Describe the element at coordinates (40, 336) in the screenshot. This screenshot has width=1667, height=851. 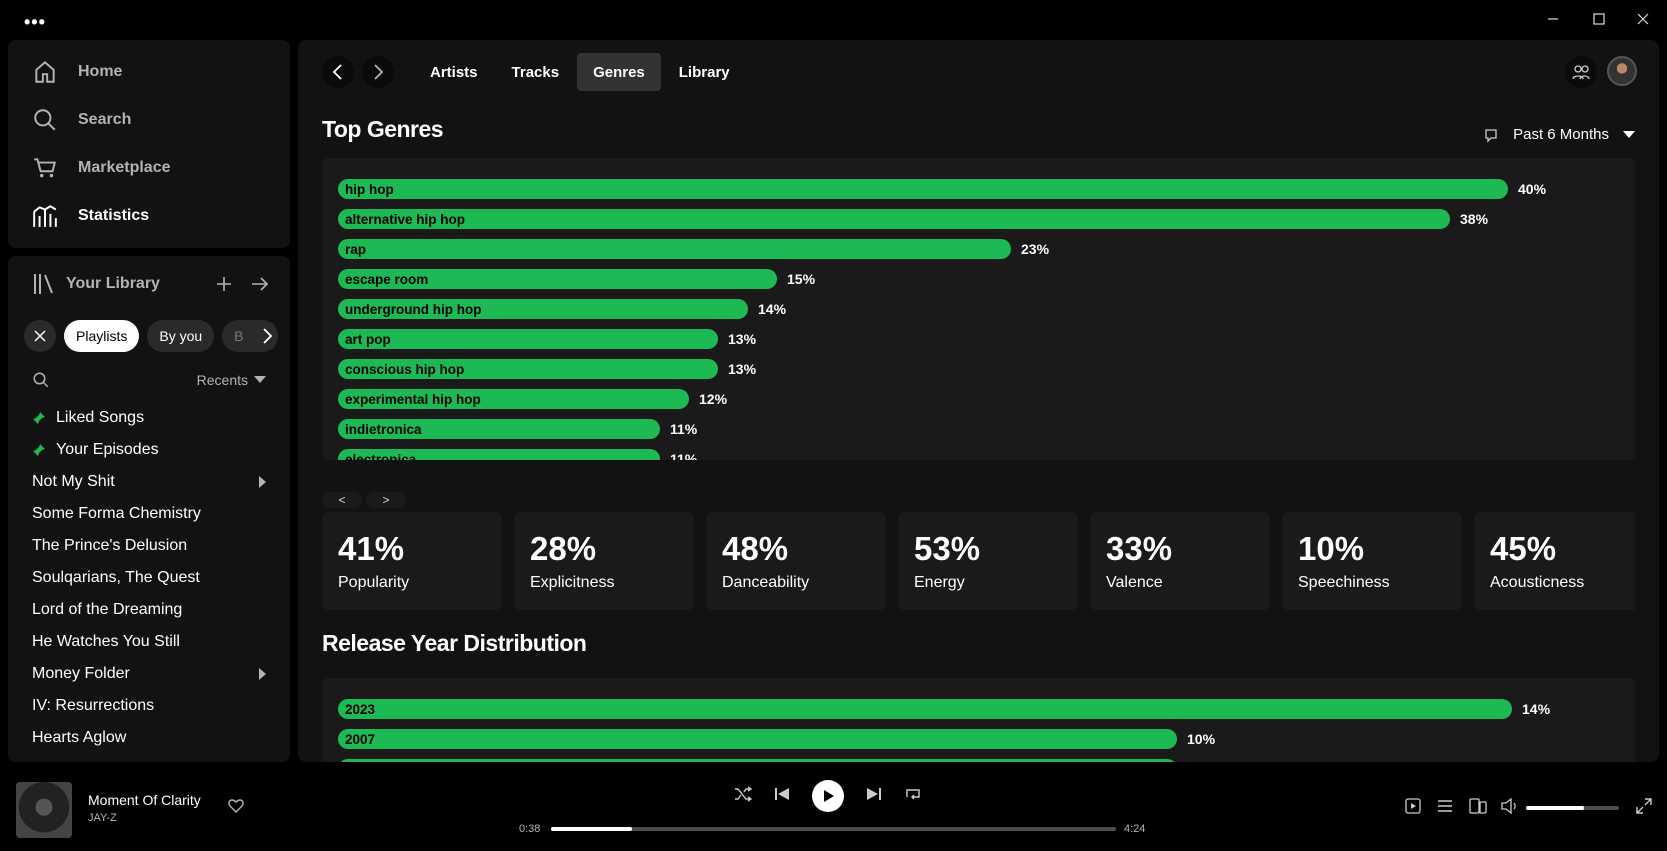
I see `clear-filter-chip` at that location.